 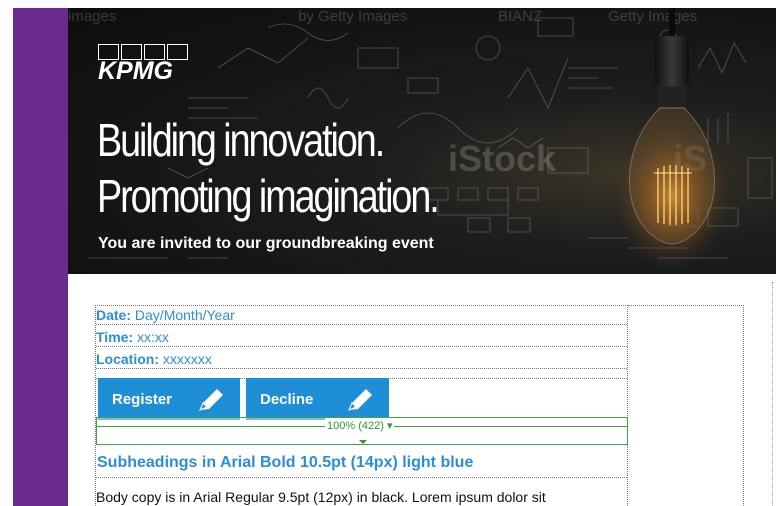 I want to click on register-label: Register, so click(x=142, y=399).